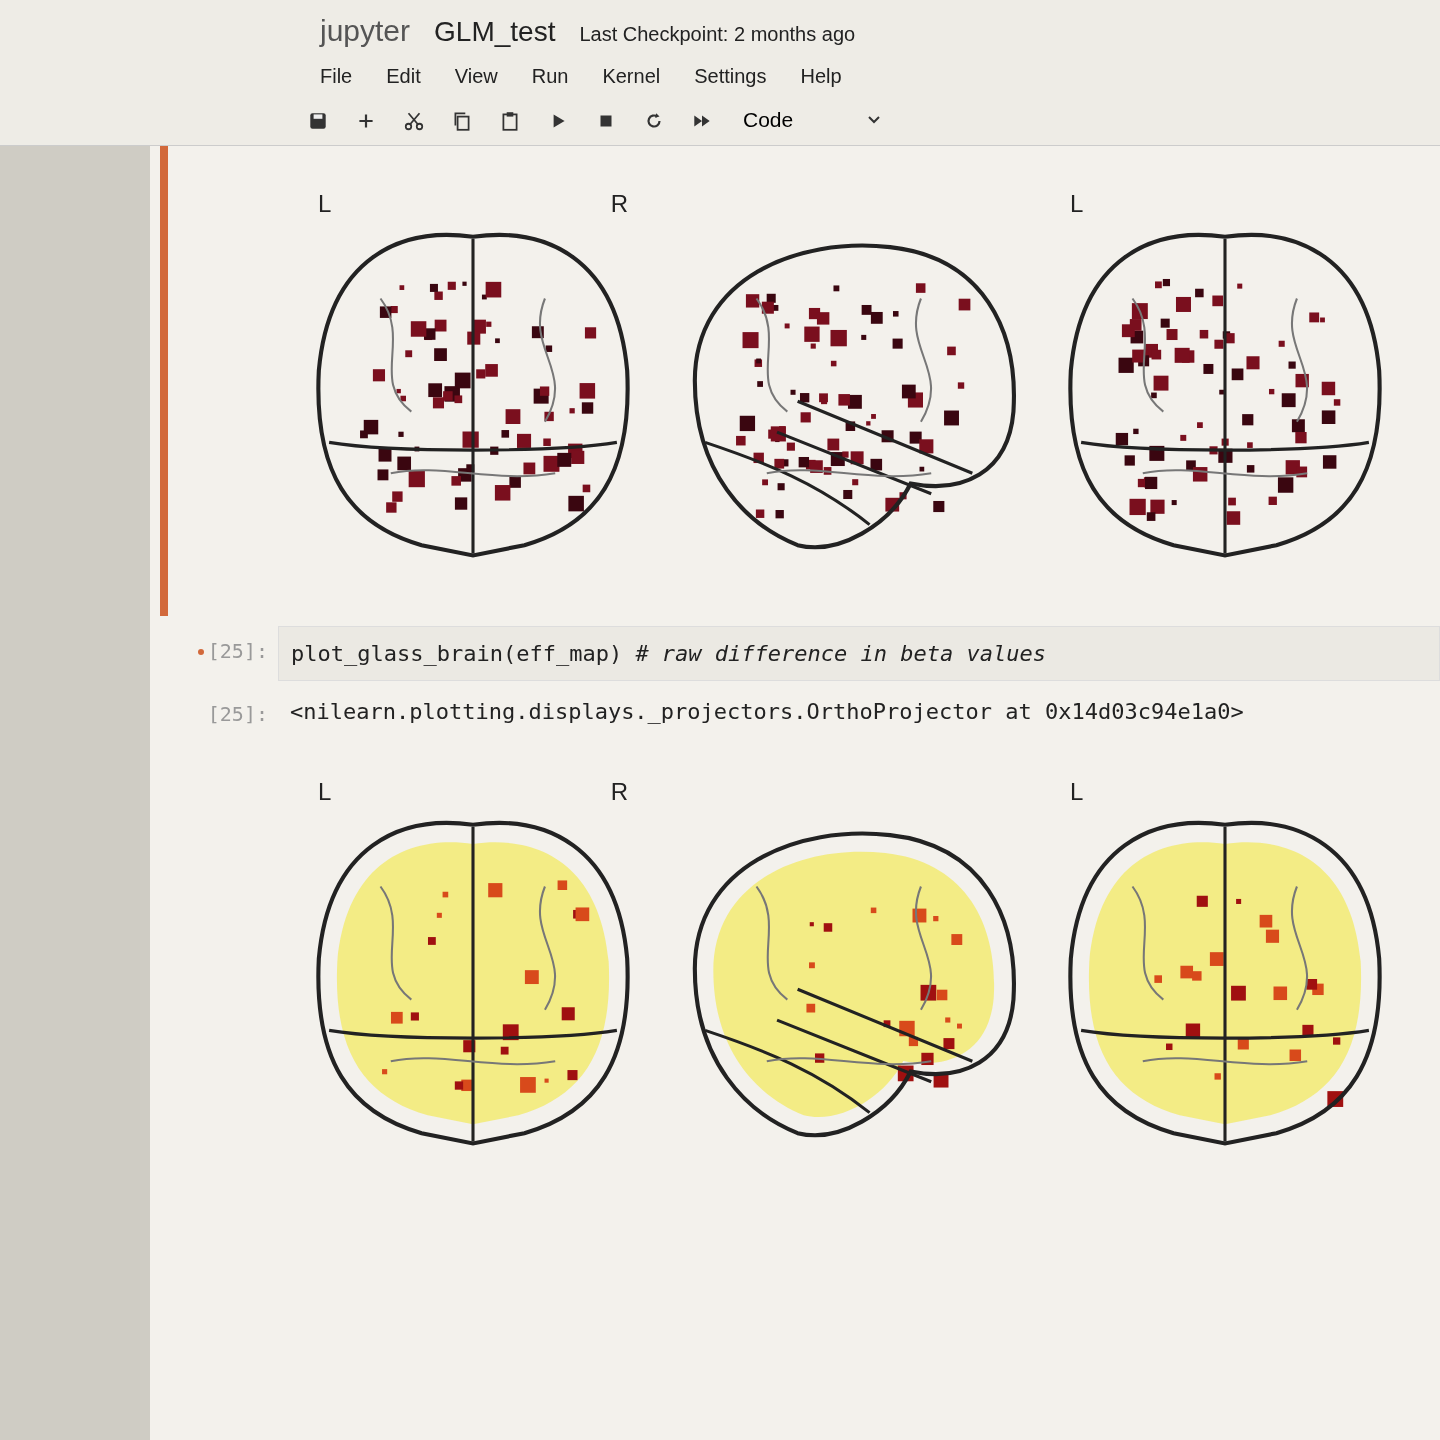 This screenshot has height=1440, width=1440. What do you see at coordinates (365, 31) in the screenshot?
I see `logo-text: jupyter` at bounding box center [365, 31].